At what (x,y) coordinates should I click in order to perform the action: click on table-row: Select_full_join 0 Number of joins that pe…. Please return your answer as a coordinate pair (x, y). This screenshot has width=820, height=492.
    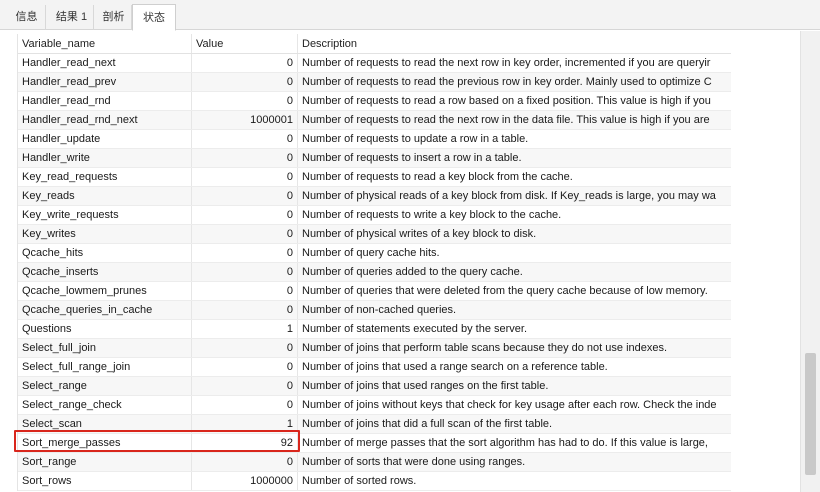
    Looking at the image, I should click on (374, 348).